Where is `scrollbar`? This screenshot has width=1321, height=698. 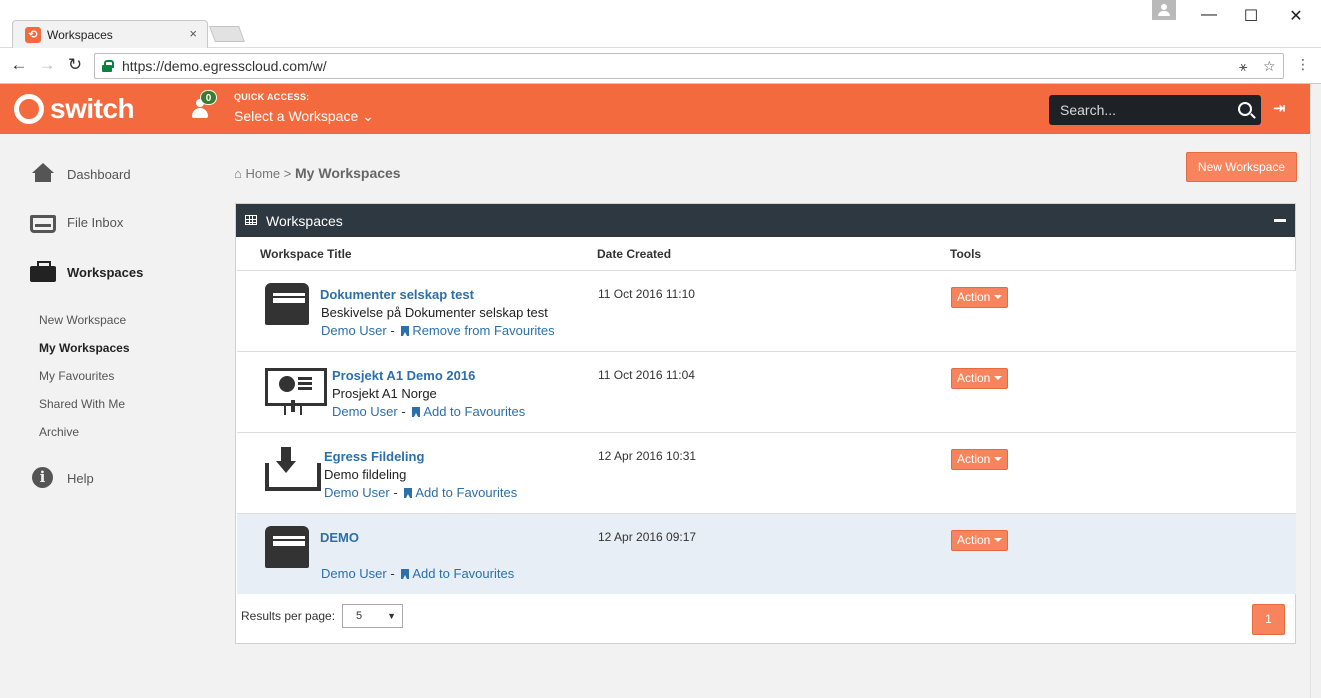
scrollbar is located at coordinates (1315, 391).